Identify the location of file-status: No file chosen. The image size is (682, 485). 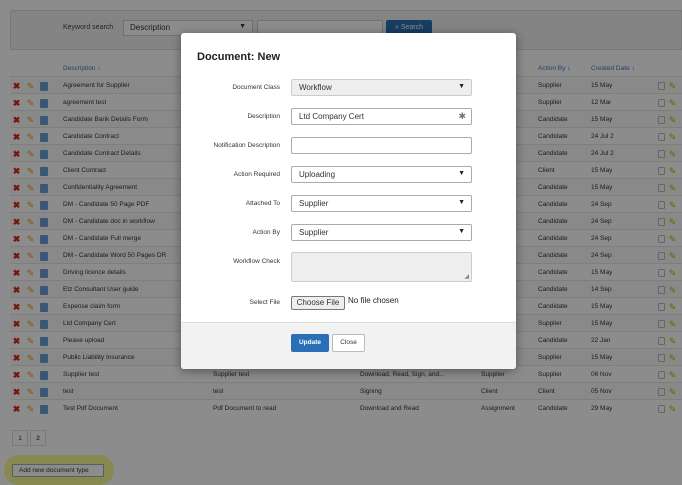
(373, 300).